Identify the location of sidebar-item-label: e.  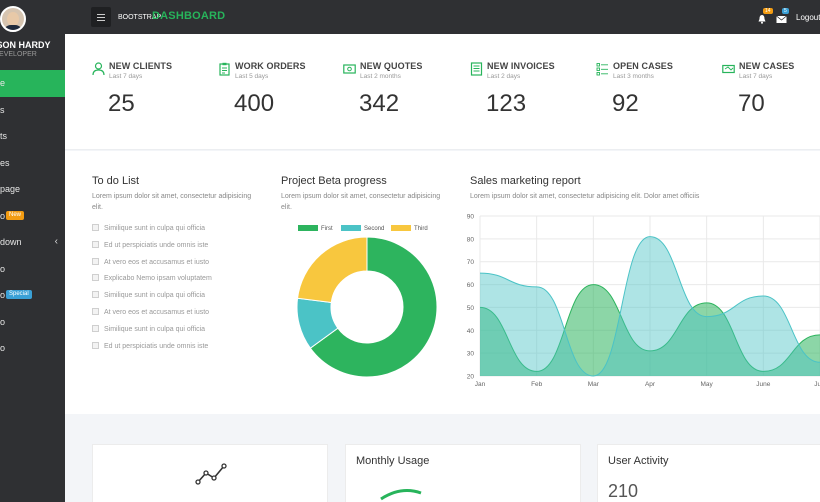
(3, 83).